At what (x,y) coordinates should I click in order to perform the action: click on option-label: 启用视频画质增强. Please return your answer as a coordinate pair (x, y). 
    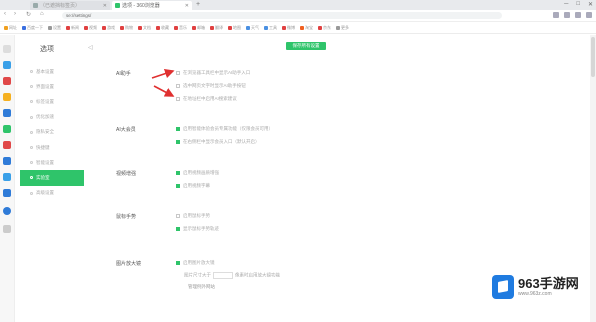
    Looking at the image, I should click on (201, 172).